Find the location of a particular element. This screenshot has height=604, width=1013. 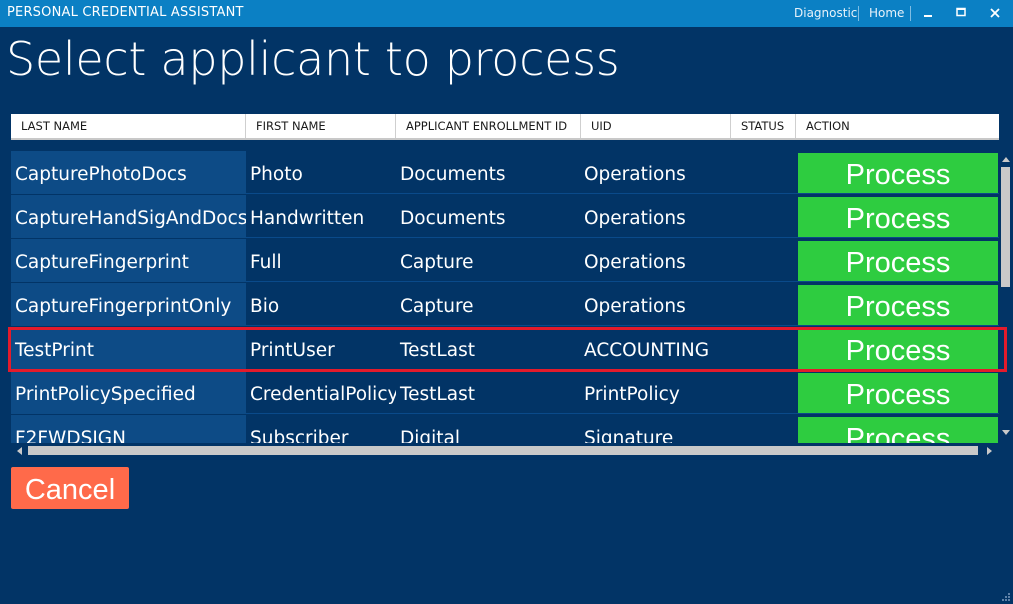

scroll-left-icon is located at coordinates (19, 451).